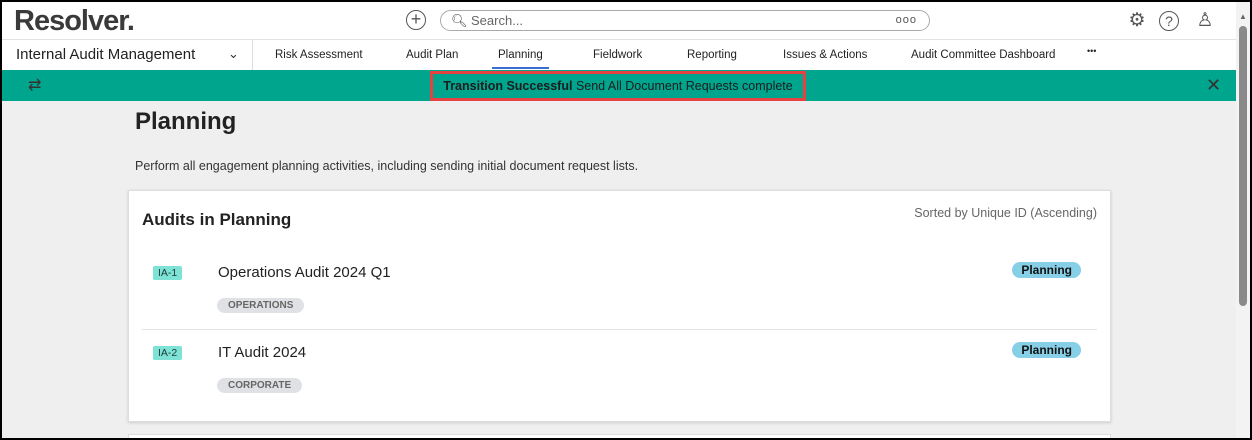 This screenshot has height=440, width=1252. Describe the element at coordinates (105, 54) in the screenshot. I see `app-selector: Internal Audit Management` at that location.